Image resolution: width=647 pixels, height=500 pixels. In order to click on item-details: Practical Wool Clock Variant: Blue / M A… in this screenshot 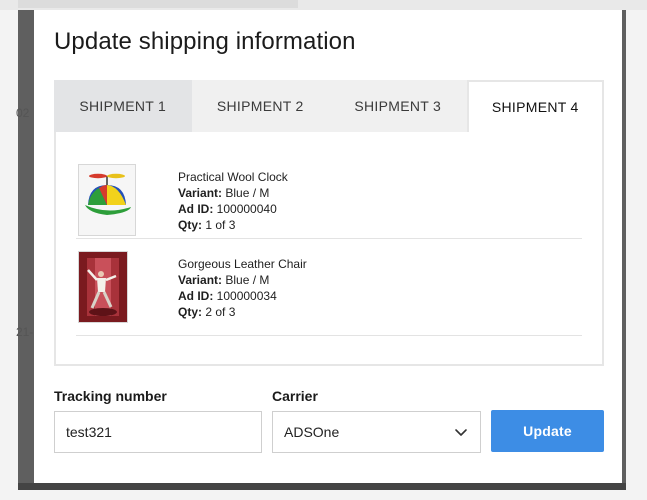, I will do `click(233, 201)`.